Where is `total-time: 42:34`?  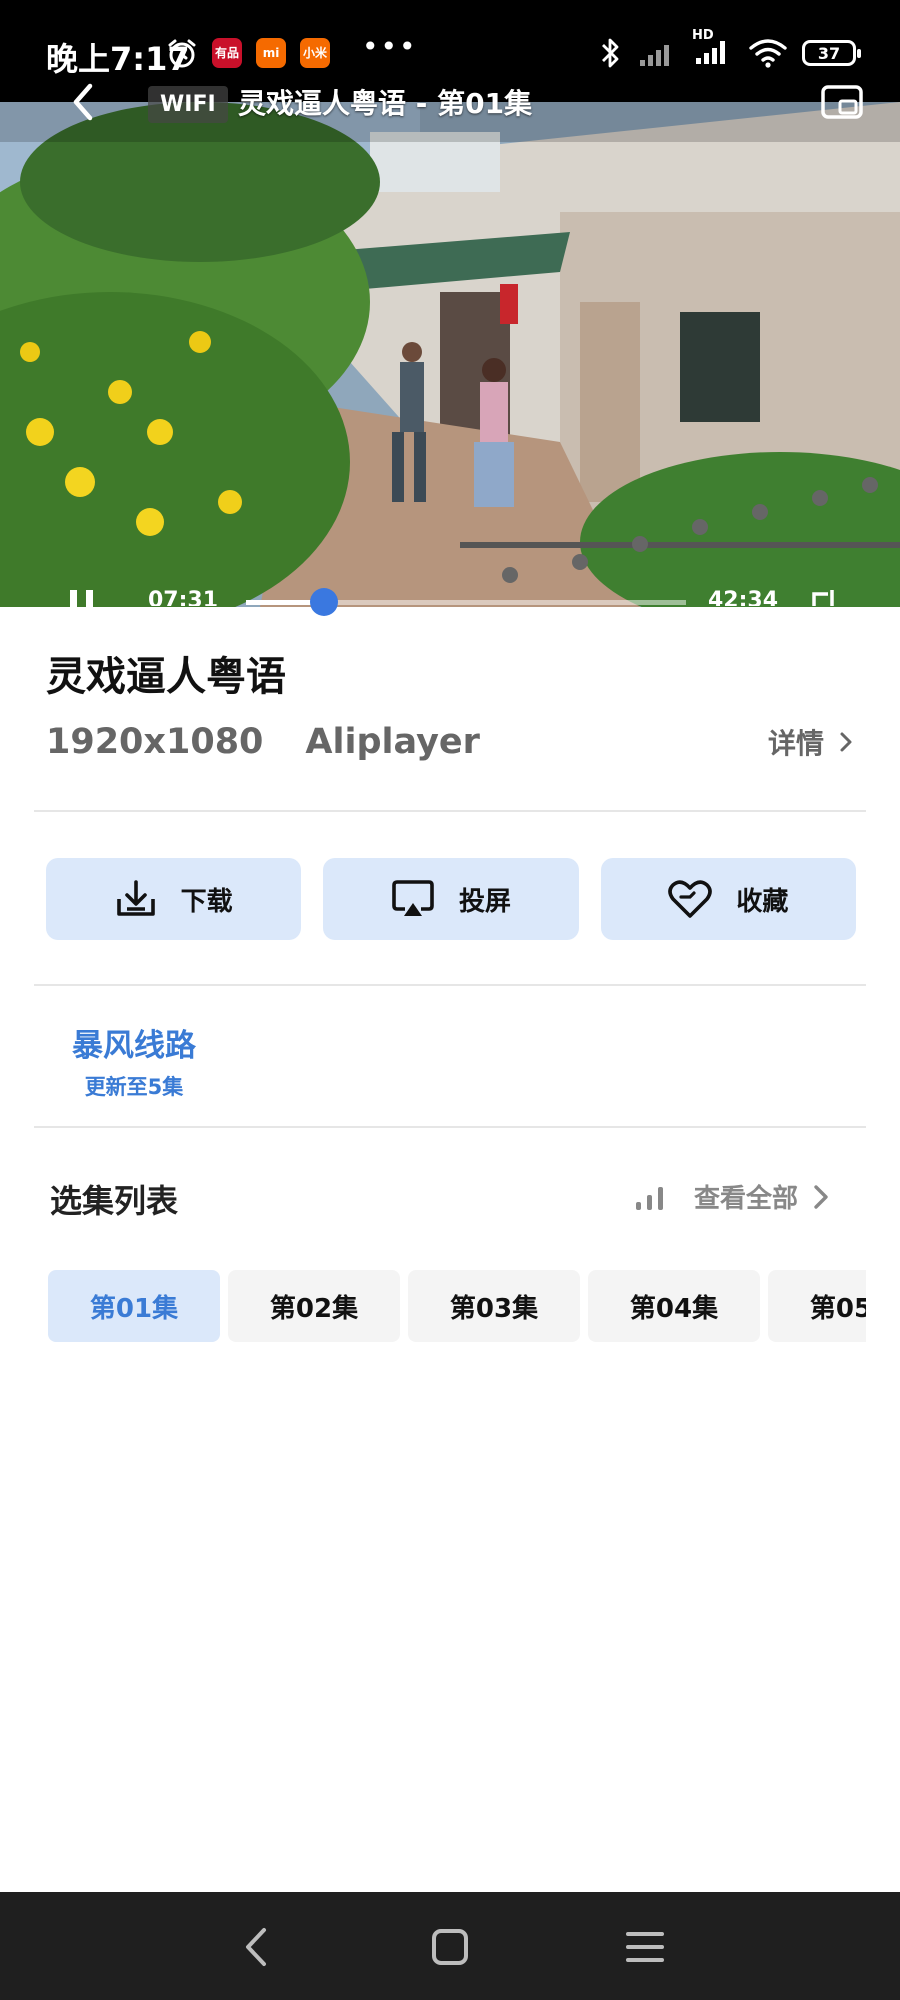 total-time: 42:34 is located at coordinates (743, 597).